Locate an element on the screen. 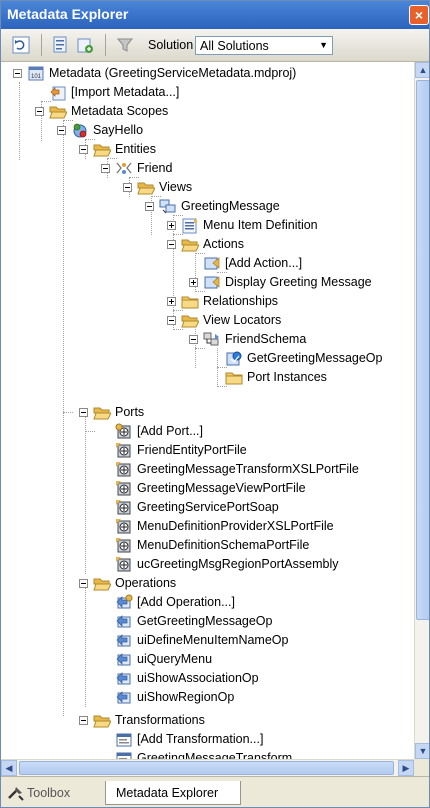 This screenshot has height=808, width=430. scrollbar-corner is located at coordinates (421, 767).